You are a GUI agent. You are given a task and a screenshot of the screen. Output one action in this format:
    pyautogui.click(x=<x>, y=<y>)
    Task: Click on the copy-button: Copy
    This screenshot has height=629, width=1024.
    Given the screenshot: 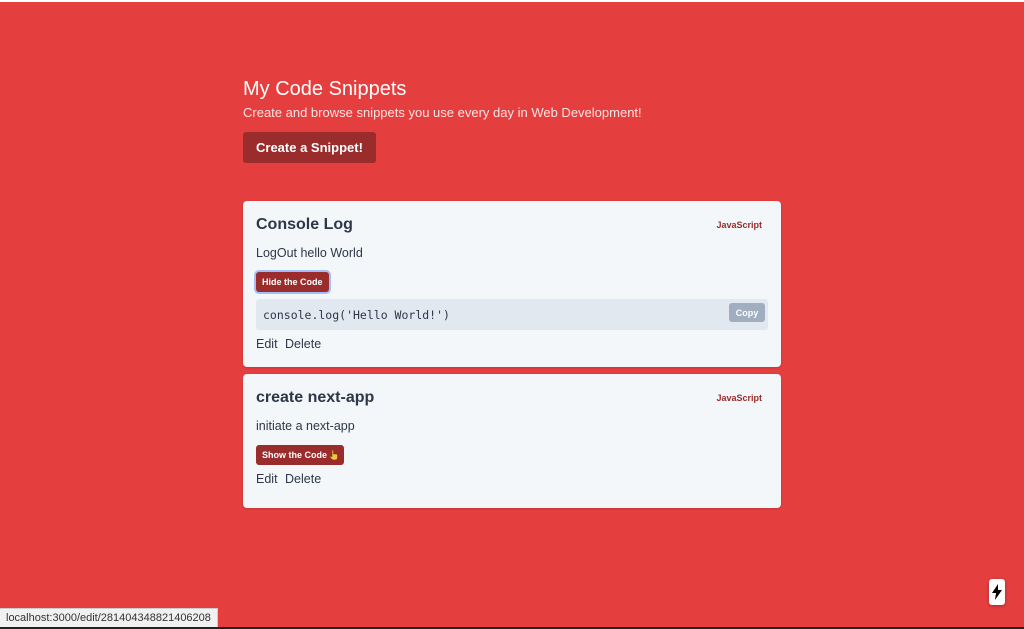 What is the action you would take?
    pyautogui.click(x=747, y=312)
    